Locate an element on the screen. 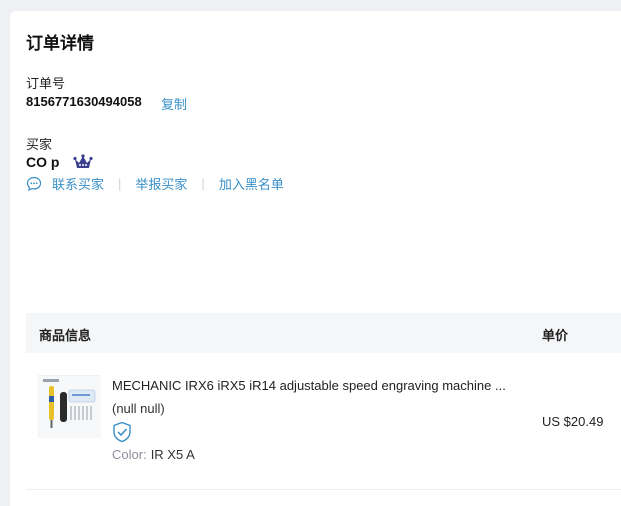 This screenshot has height=506, width=621. product-table-header: 商品信息 单价 is located at coordinates (323, 333).